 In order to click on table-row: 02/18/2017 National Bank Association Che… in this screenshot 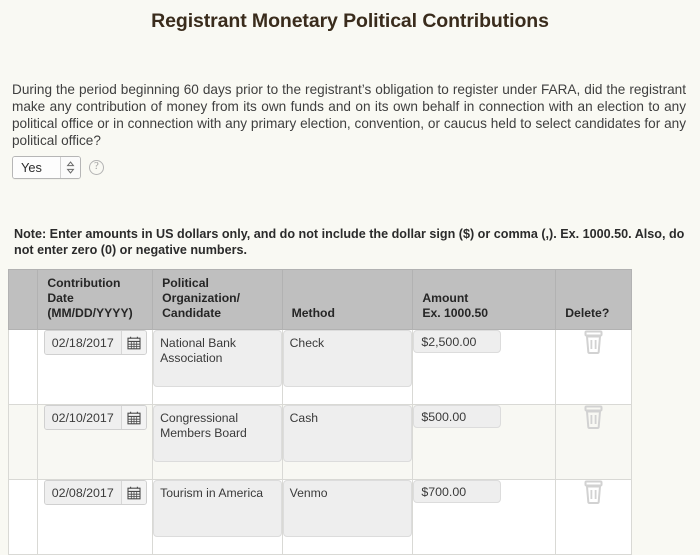, I will do `click(319, 367)`.